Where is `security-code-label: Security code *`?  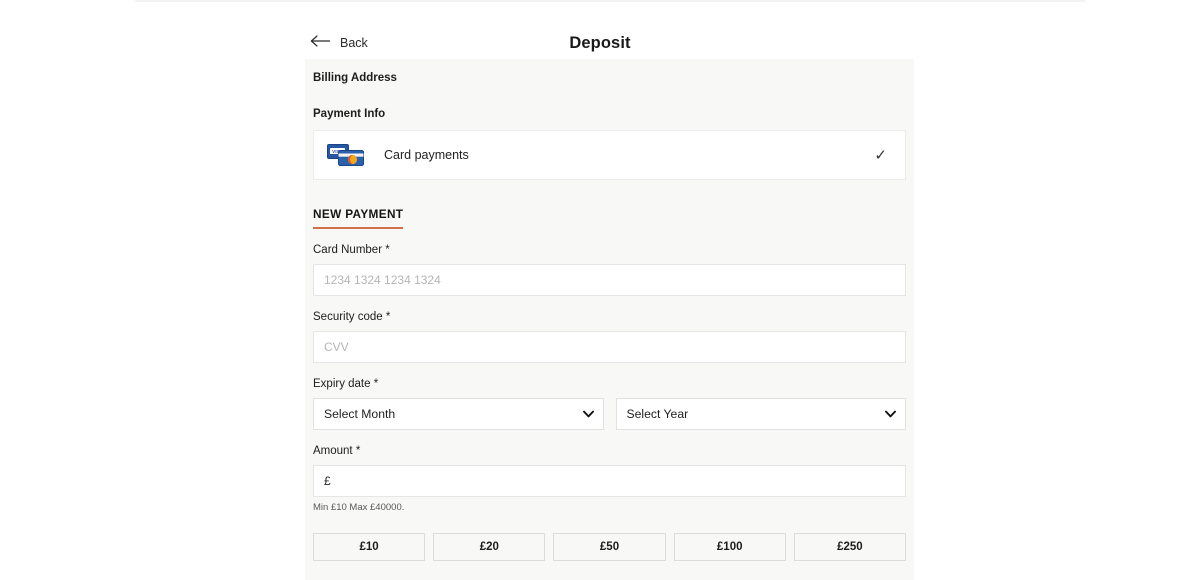
security-code-label: Security code * is located at coordinates (352, 317).